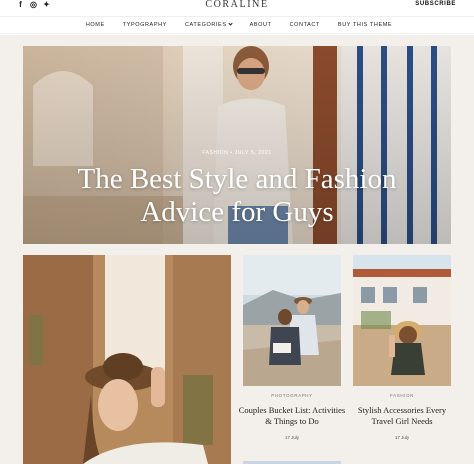 This screenshot has height=464, width=474. I want to click on post-category: FASHION, so click(402, 395).